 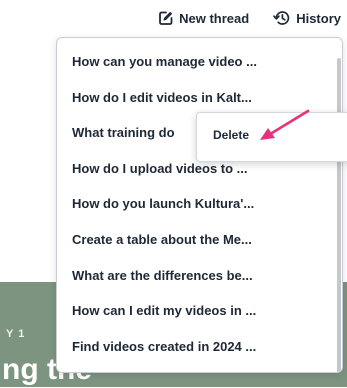 I want to click on background-eyebrow: Y 1, so click(x=16, y=334).